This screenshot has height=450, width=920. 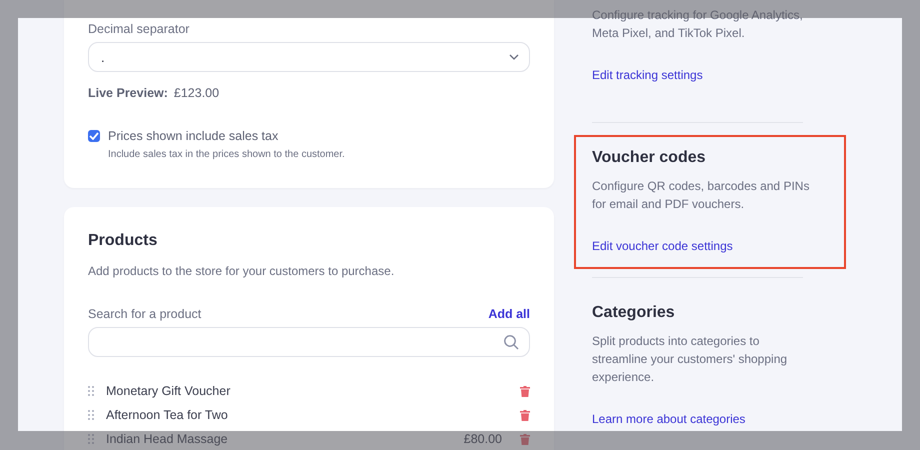 What do you see at coordinates (139, 29) in the screenshot?
I see `field-label: Decimal separator` at bounding box center [139, 29].